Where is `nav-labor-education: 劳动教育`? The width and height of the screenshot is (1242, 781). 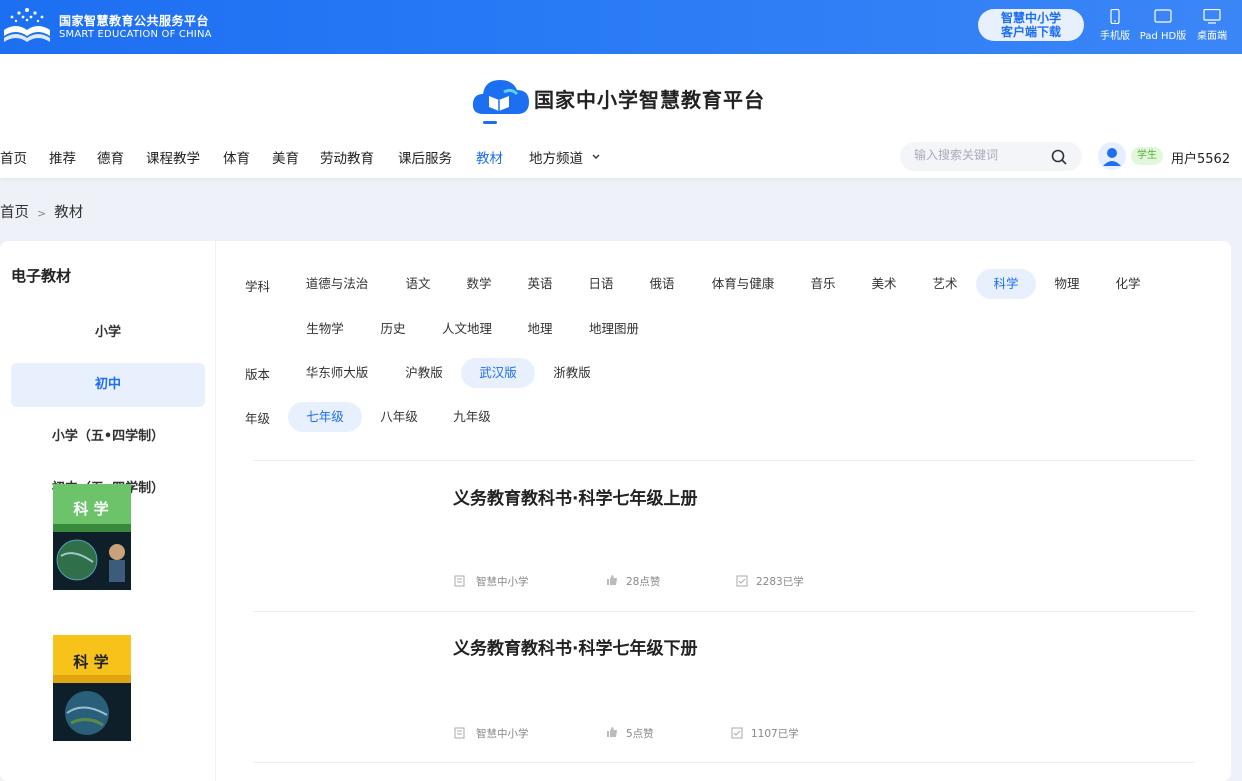
nav-labor-education: 劳动教育 is located at coordinates (347, 157).